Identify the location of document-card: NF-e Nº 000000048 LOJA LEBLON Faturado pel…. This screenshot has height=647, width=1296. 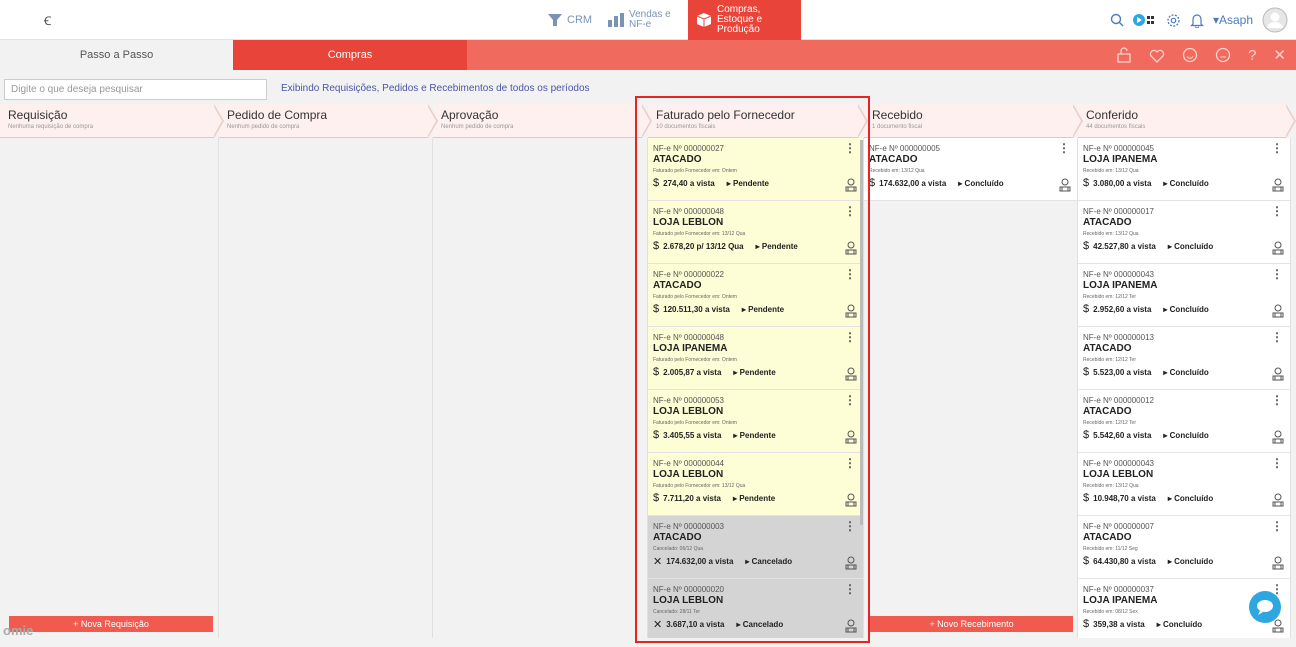
(755, 232).